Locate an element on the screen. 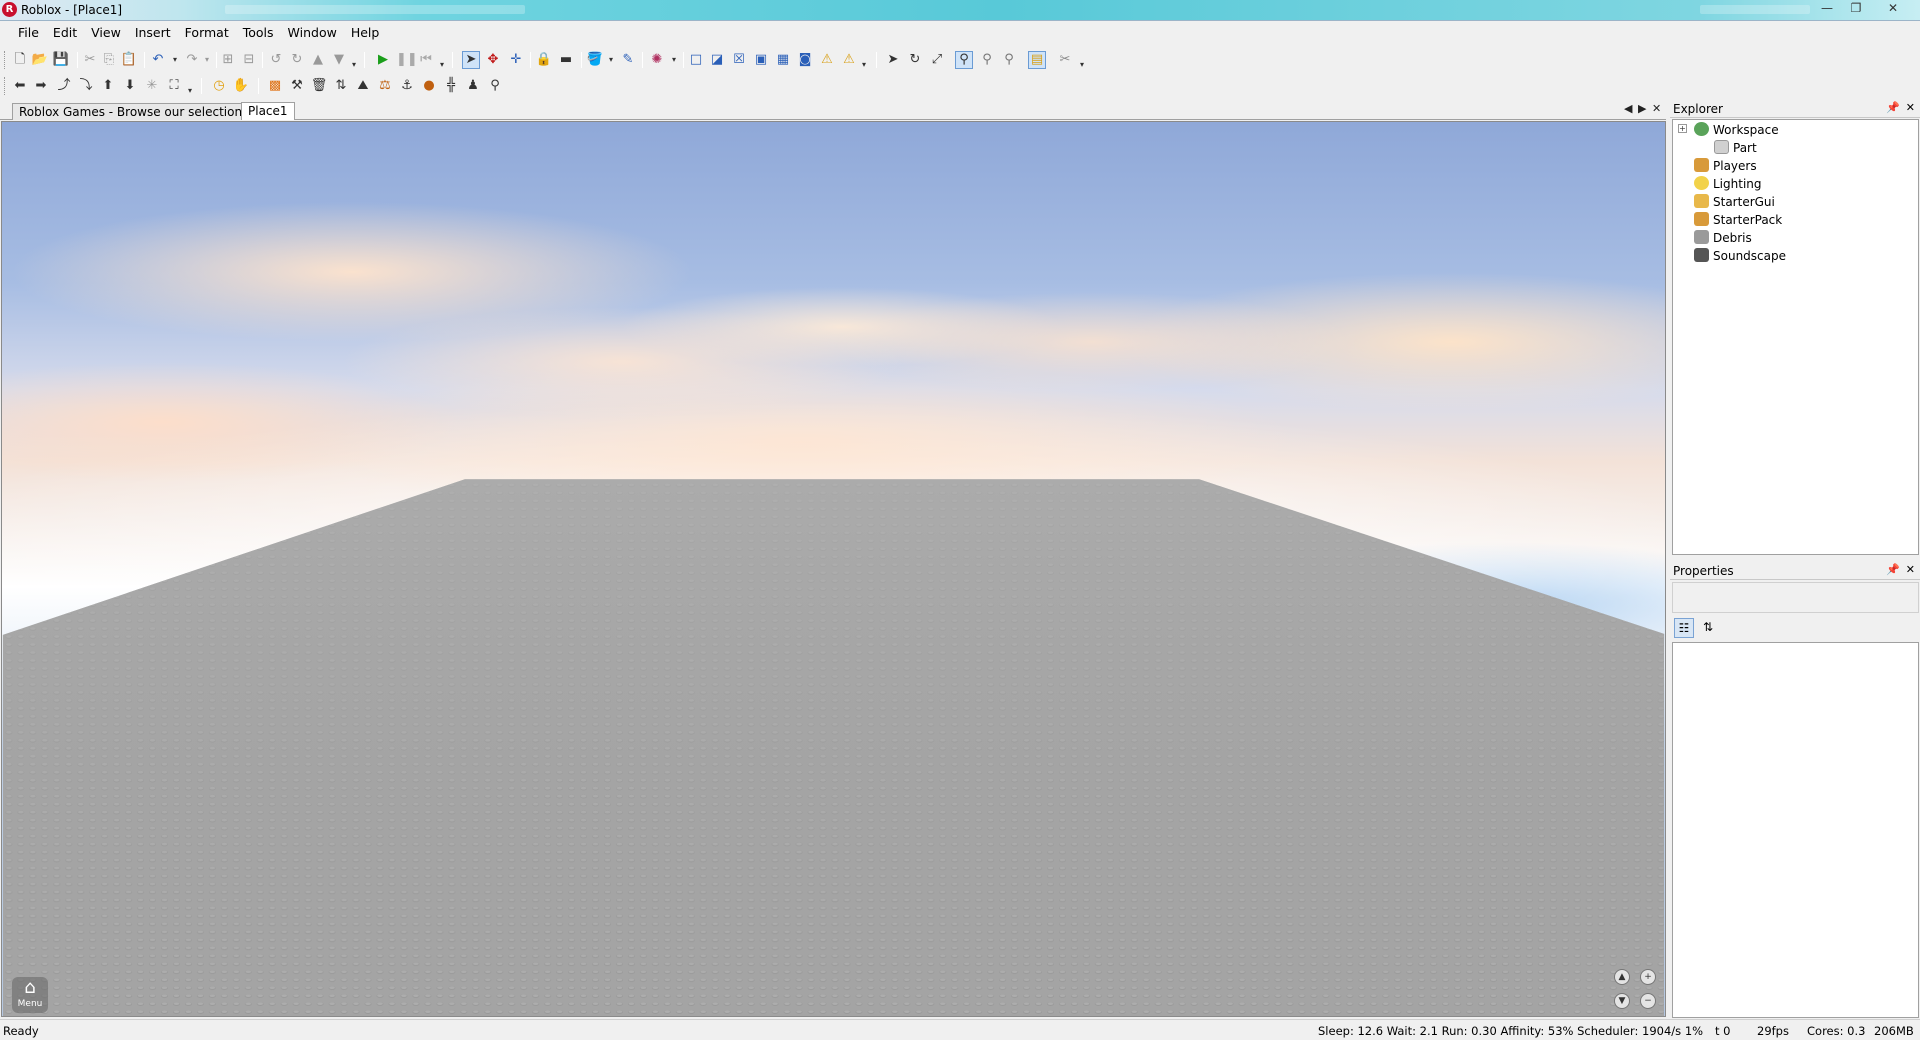 The height and width of the screenshot is (1040, 1920). rotate-left-icon: ↺ is located at coordinates (276, 60).